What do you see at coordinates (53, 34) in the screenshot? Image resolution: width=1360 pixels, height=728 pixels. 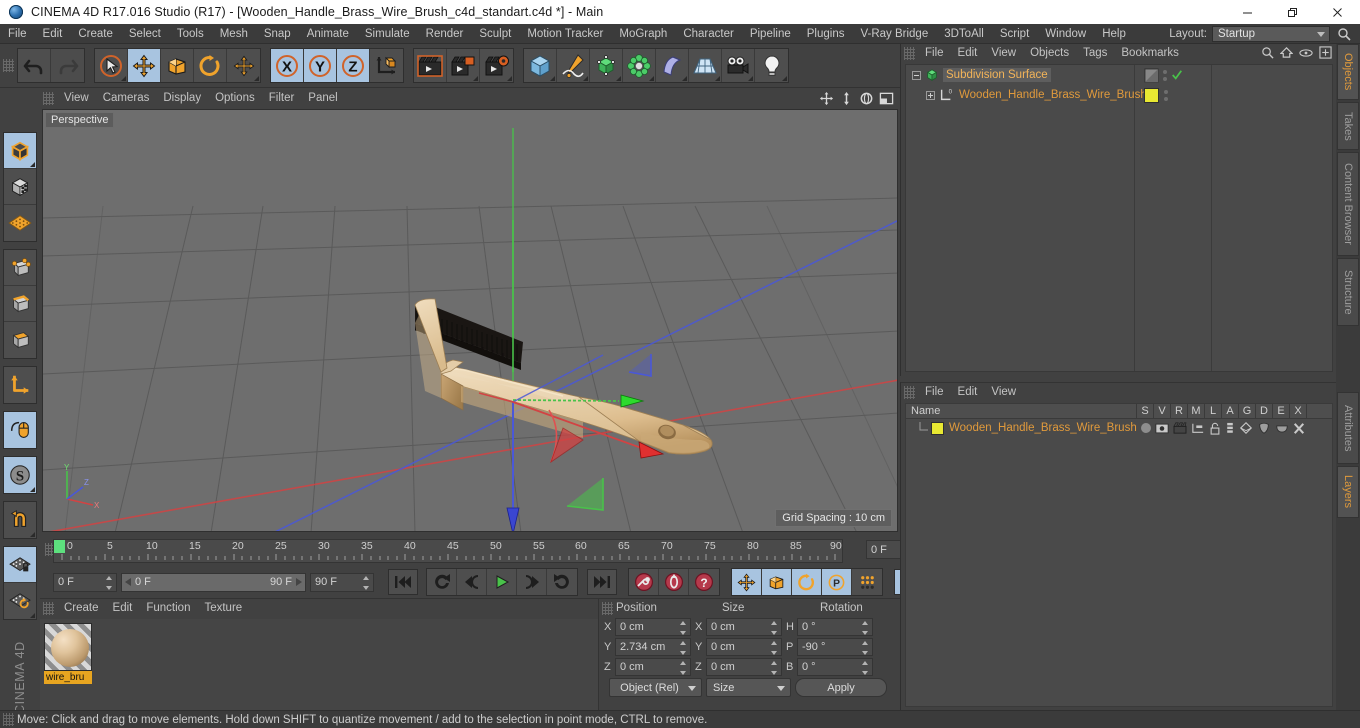 I see `menu-edit: Edit` at bounding box center [53, 34].